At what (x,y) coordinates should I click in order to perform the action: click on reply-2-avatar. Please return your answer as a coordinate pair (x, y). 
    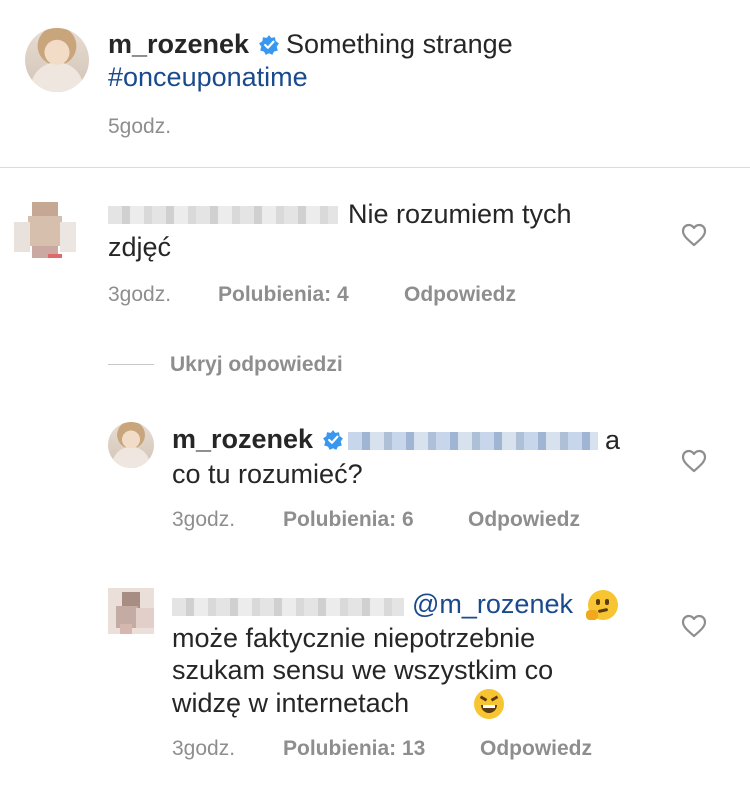
    Looking at the image, I should click on (131, 611).